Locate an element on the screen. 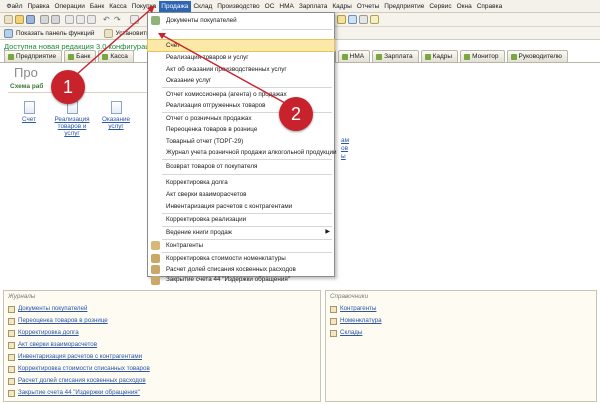 This screenshot has height=404, width=600. ref-nomenclature: Номенклатура is located at coordinates (356, 321).